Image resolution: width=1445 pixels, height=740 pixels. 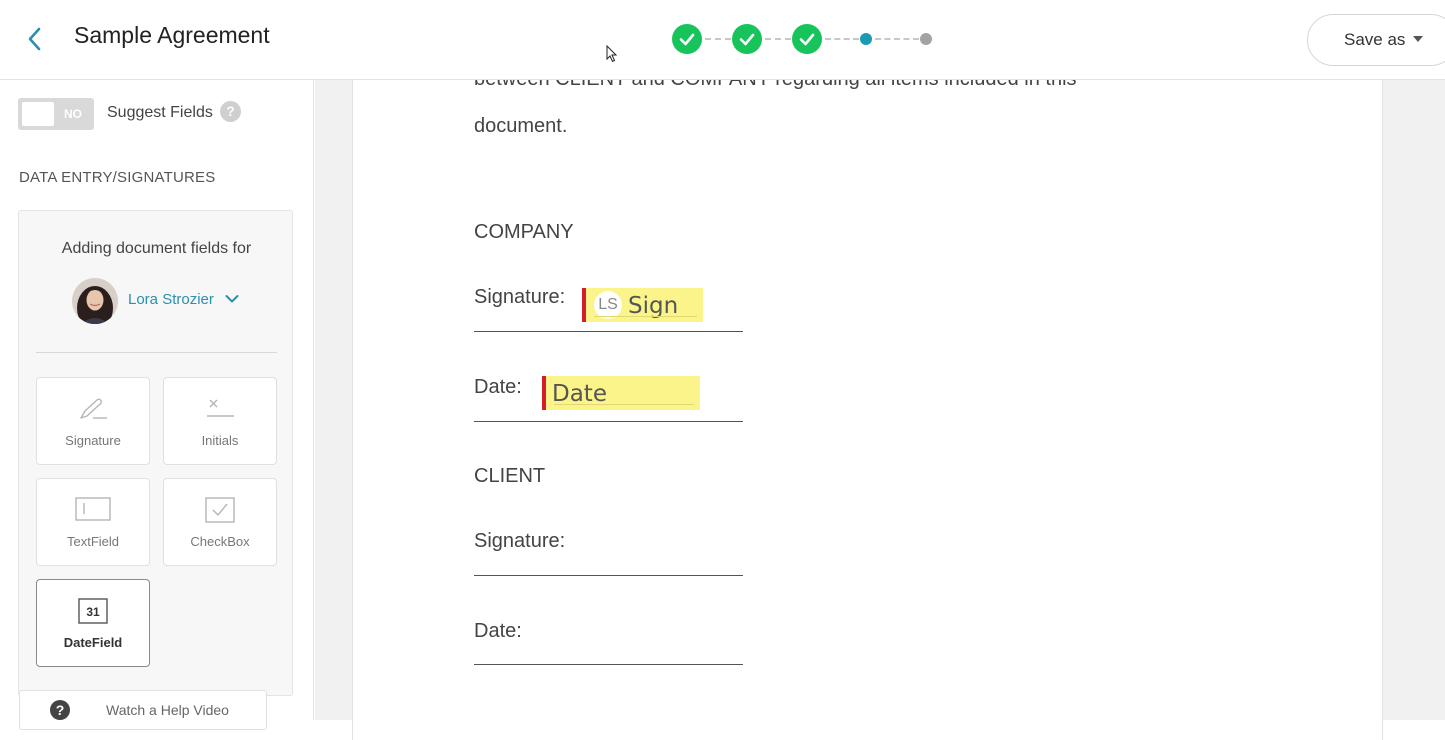 What do you see at coordinates (866, 39) in the screenshot?
I see `step-current` at bounding box center [866, 39].